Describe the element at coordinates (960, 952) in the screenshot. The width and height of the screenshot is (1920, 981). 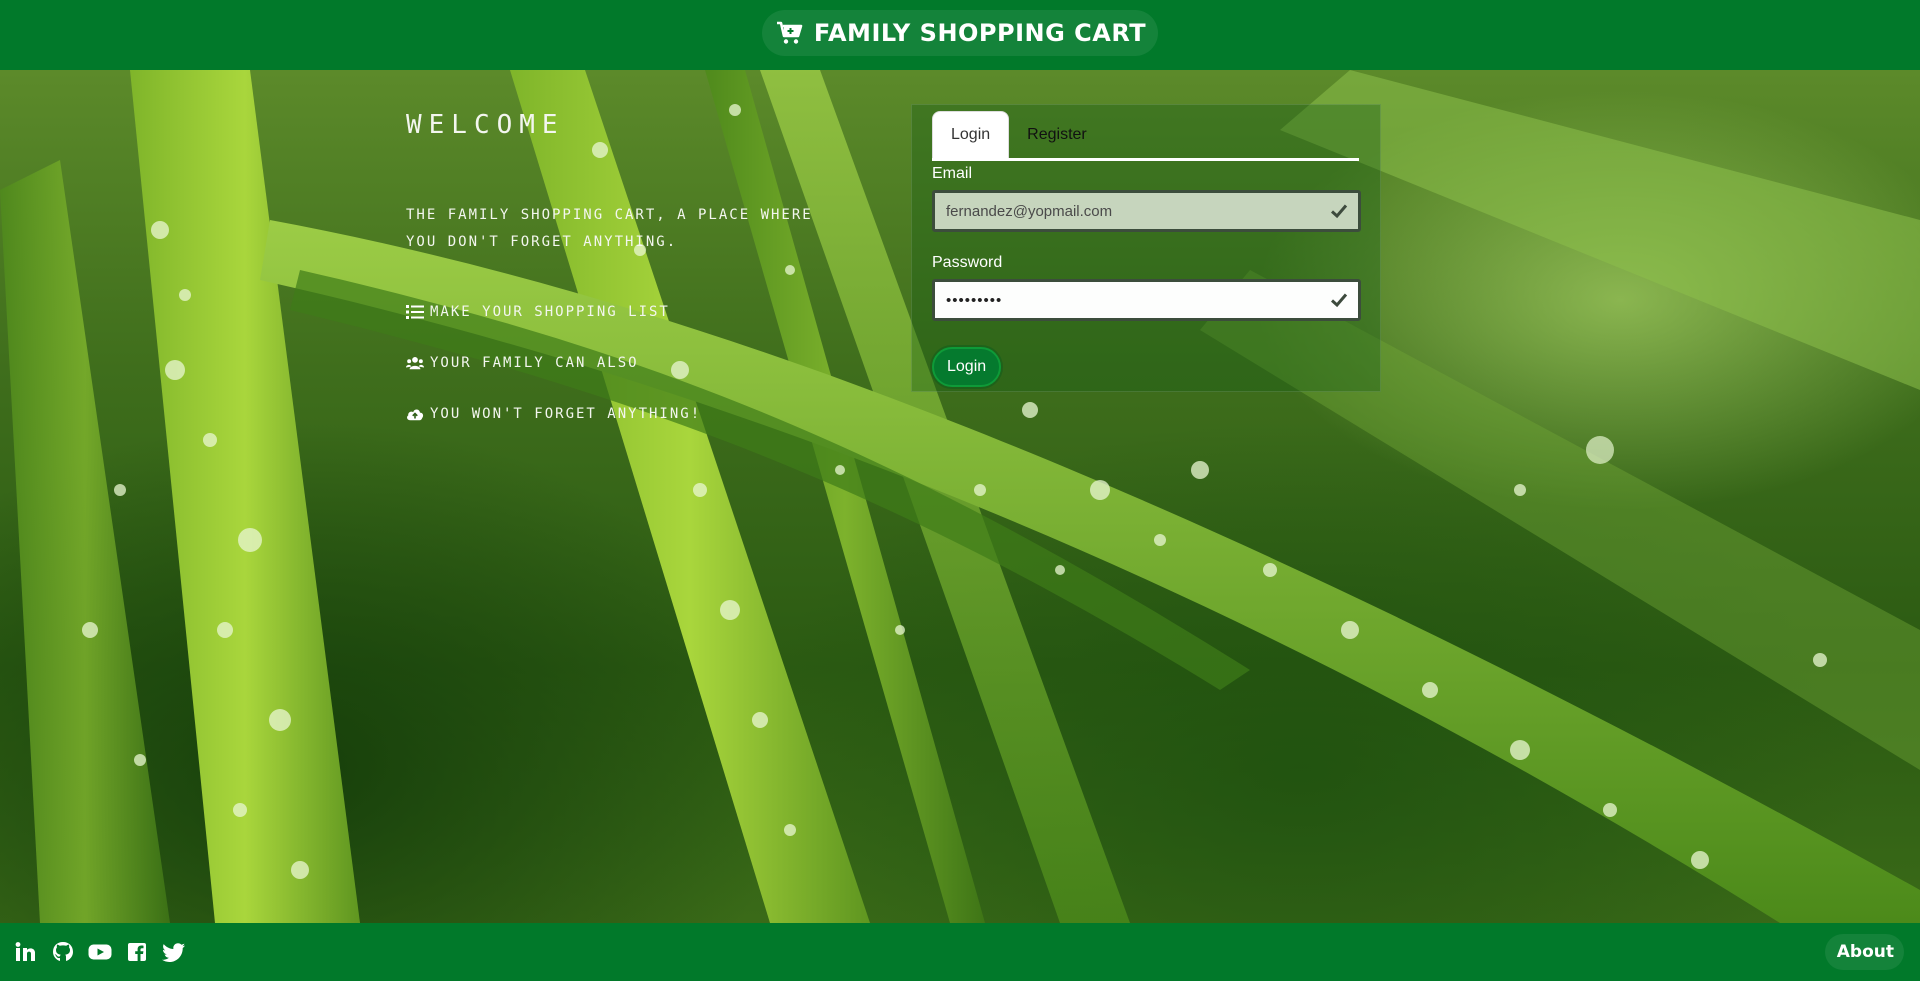
I see `footer-bar: About` at that location.